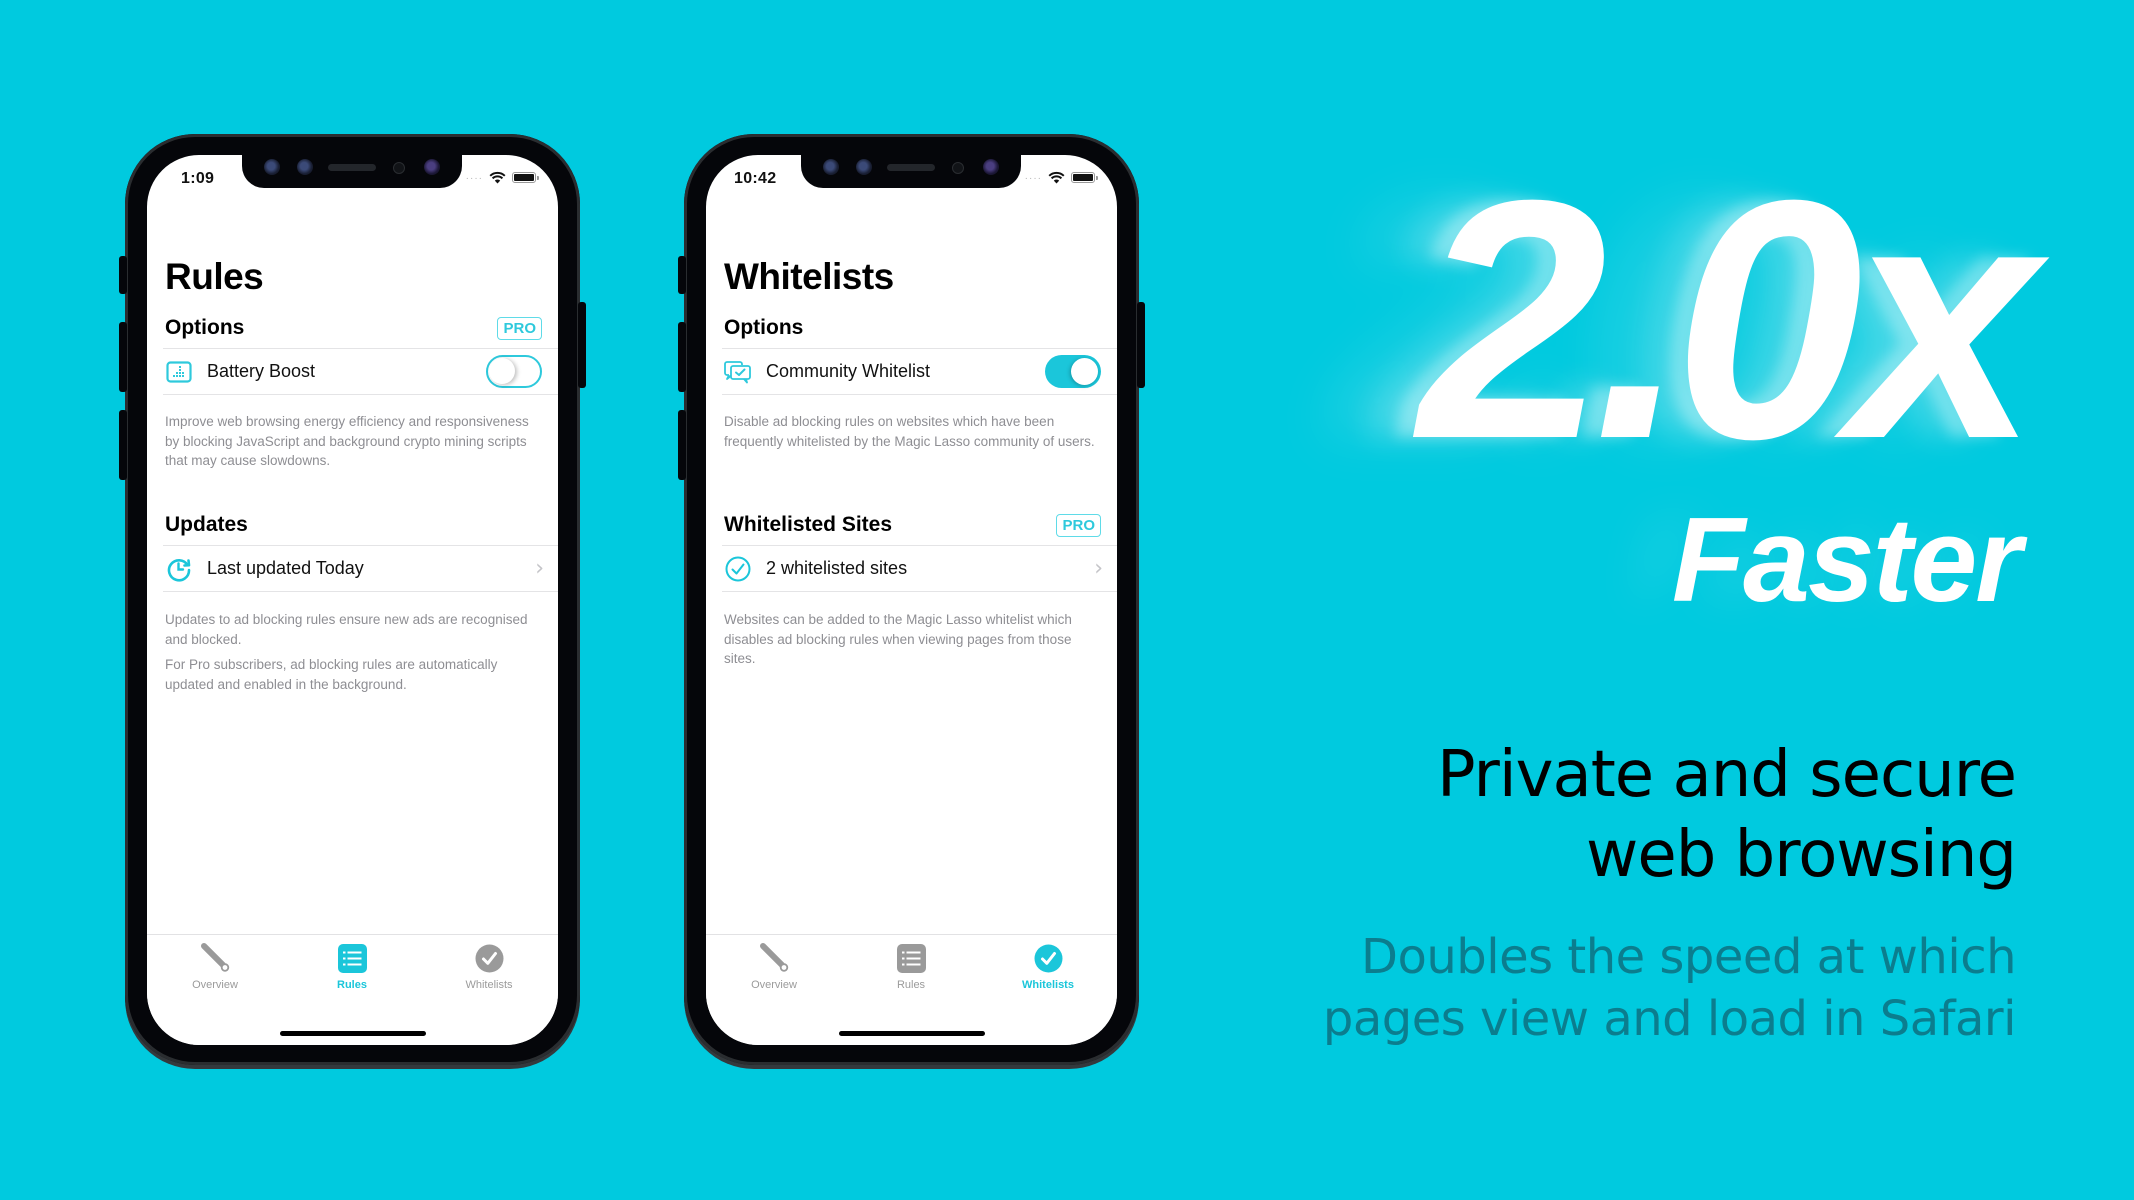  What do you see at coordinates (848, 371) in the screenshot?
I see `row-label: Community Whitelist` at bounding box center [848, 371].